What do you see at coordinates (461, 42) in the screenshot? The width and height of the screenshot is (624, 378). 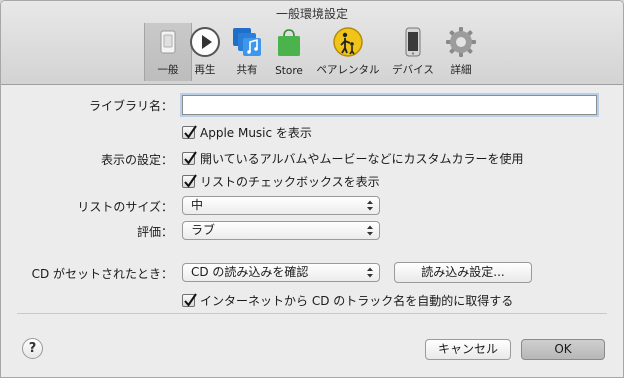 I see `gear-icon` at bounding box center [461, 42].